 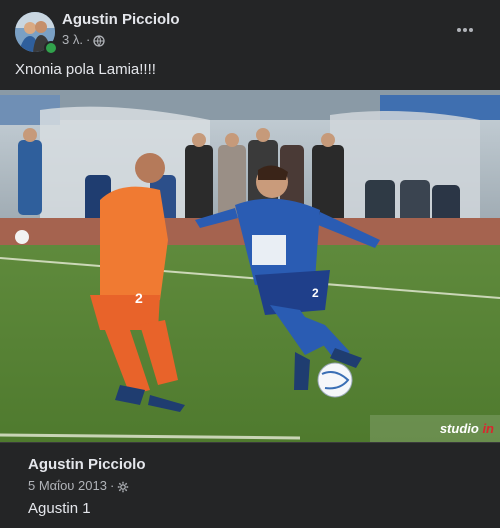 I want to click on watermark-main: studio, so click(x=461, y=428).